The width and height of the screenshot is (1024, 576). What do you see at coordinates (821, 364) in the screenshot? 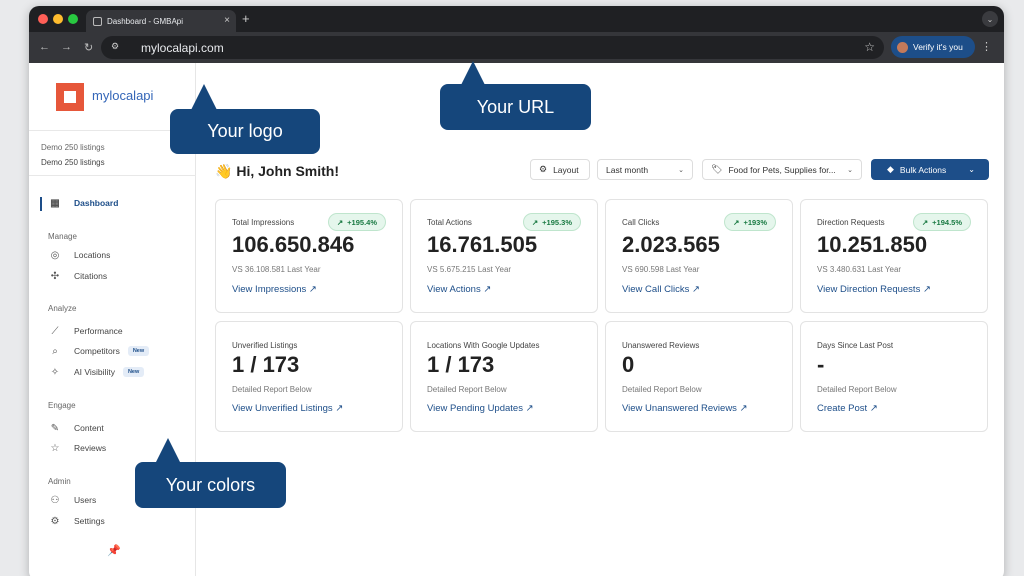
I see `card-value: -` at bounding box center [821, 364].